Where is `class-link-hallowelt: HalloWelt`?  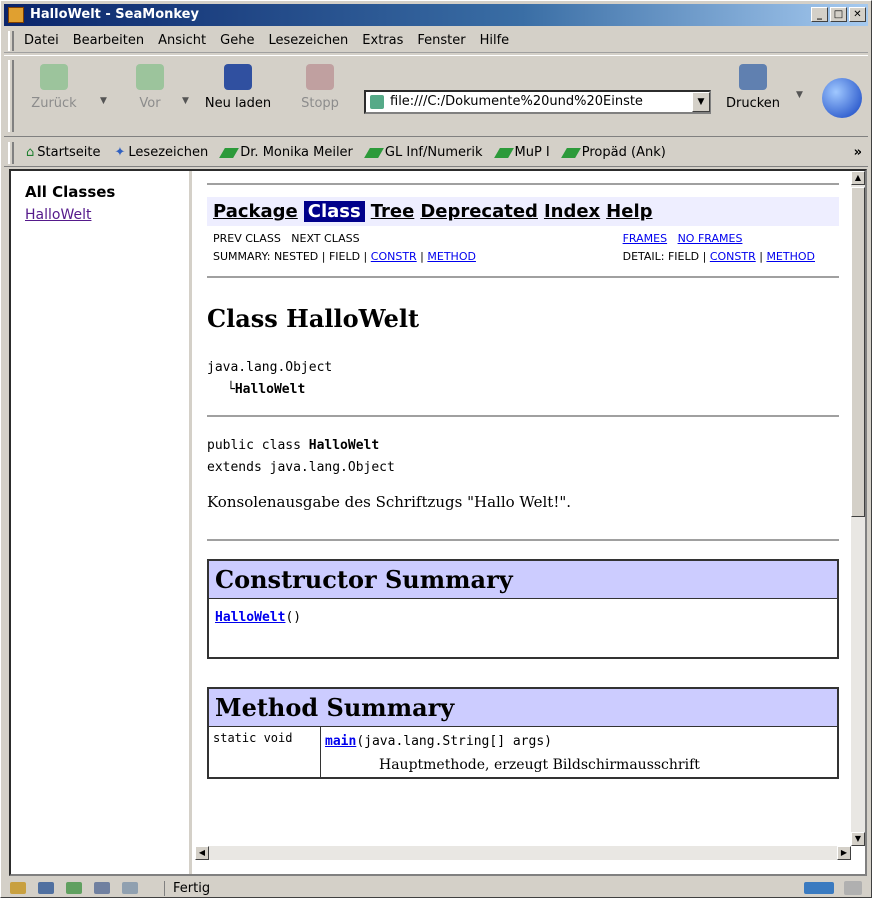 class-link-hallowelt: HalloWelt is located at coordinates (100, 215).